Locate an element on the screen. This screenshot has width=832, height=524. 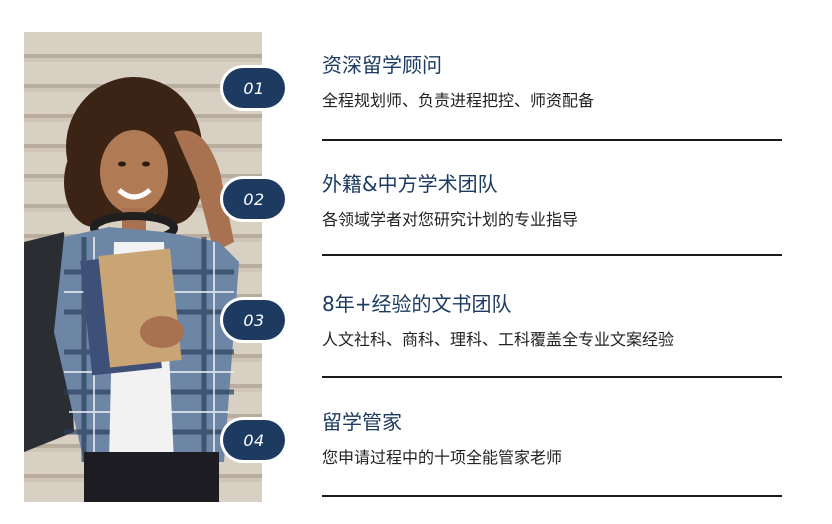
step-badge-02: 02 is located at coordinates (254, 199).